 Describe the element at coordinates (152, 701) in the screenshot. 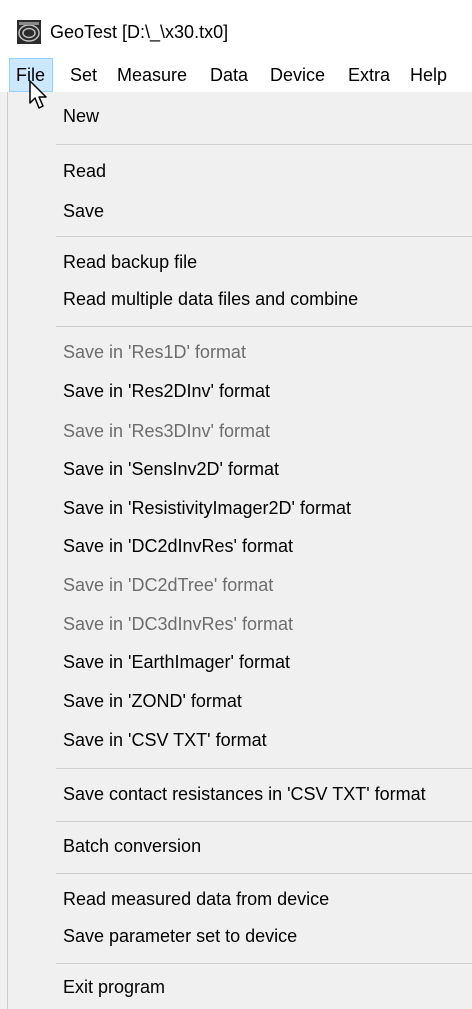

I see `menu-item-save-zond: Save in 'ZOND' format` at that location.